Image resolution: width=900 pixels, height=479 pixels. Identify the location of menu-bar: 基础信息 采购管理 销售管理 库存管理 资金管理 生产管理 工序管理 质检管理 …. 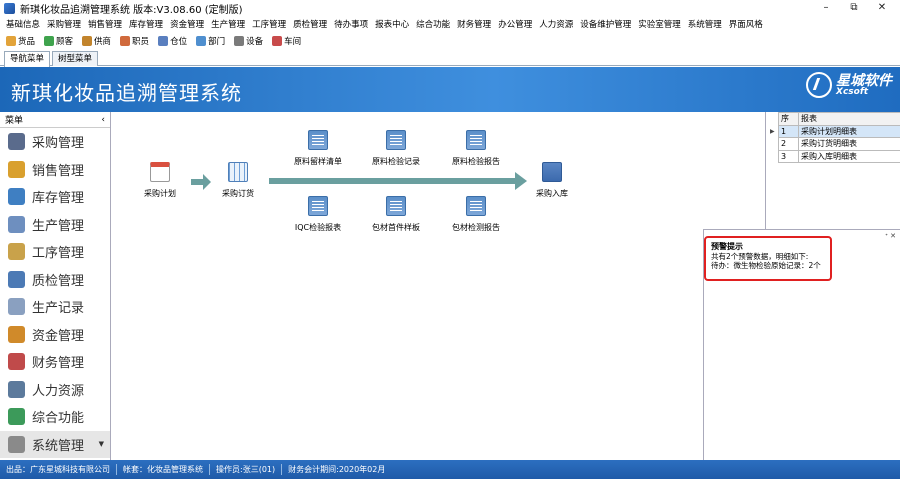
(450, 24).